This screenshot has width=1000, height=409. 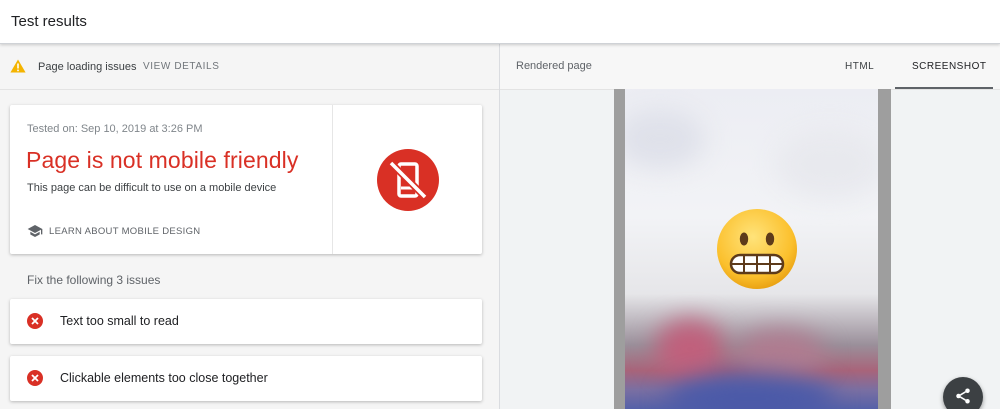 What do you see at coordinates (94, 280) in the screenshot?
I see `fix-issues-heading: Fix the following 3 issues` at bounding box center [94, 280].